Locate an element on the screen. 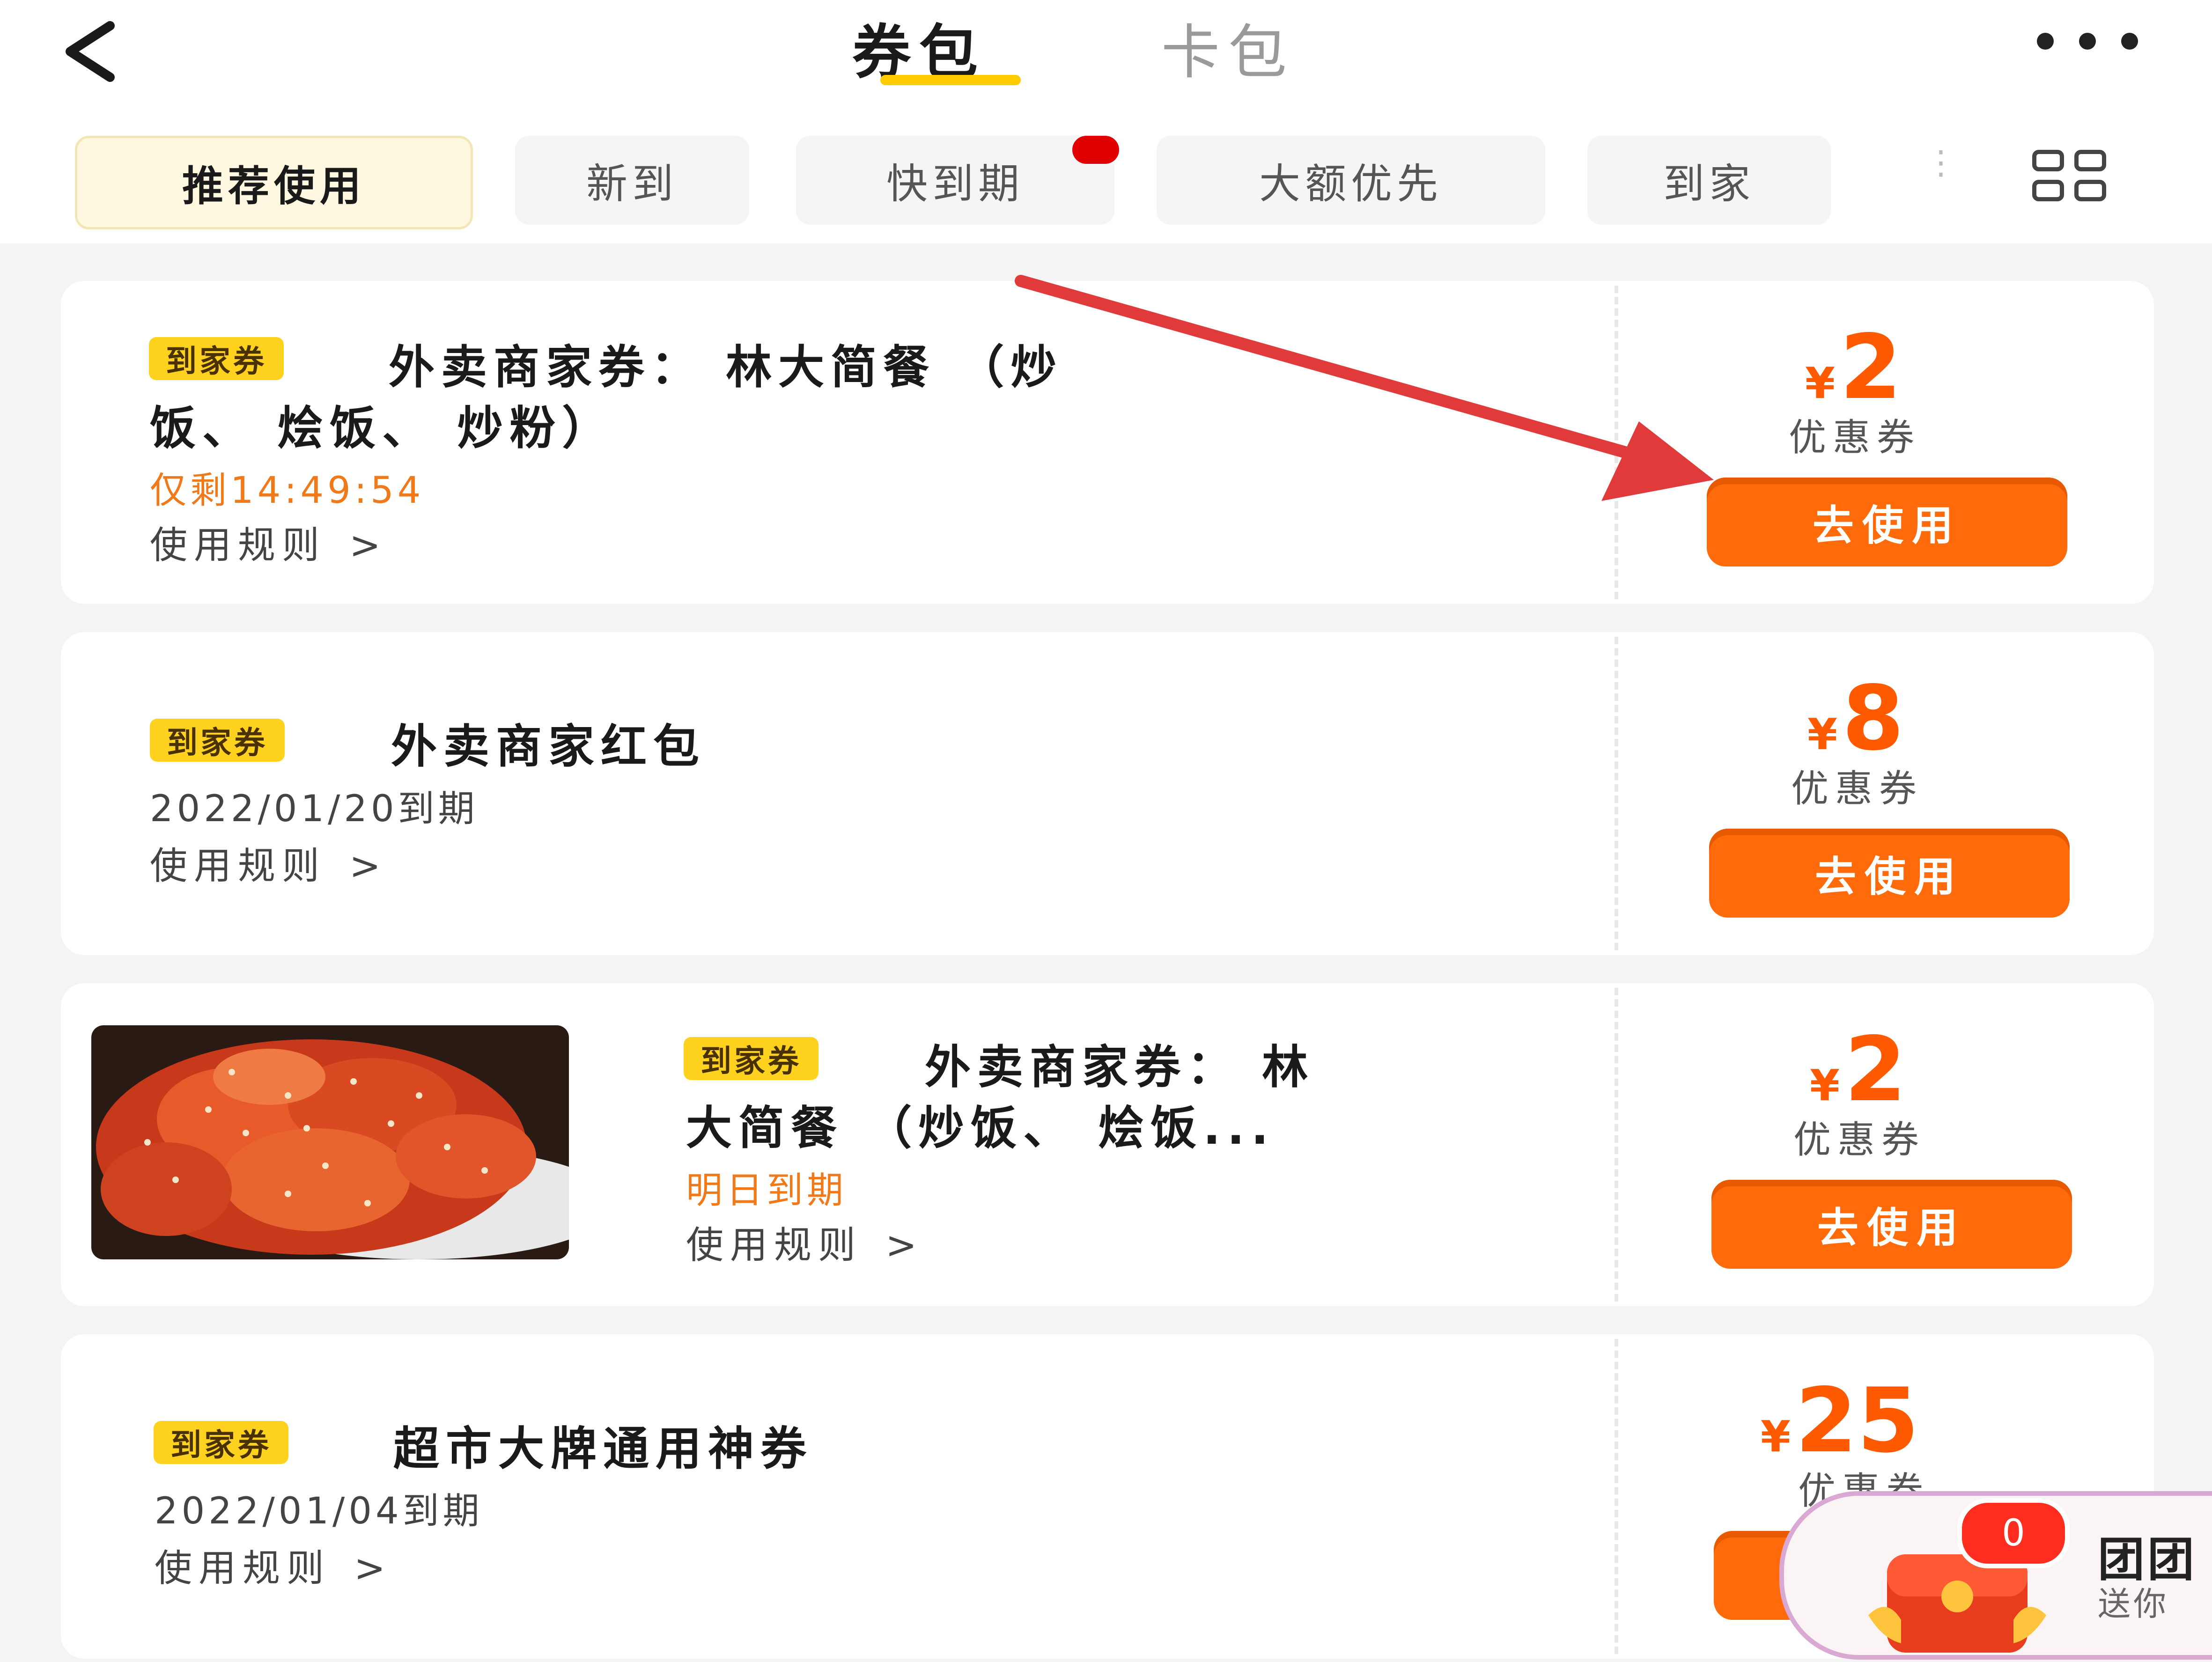  filter-new: 新到 is located at coordinates (632, 180).